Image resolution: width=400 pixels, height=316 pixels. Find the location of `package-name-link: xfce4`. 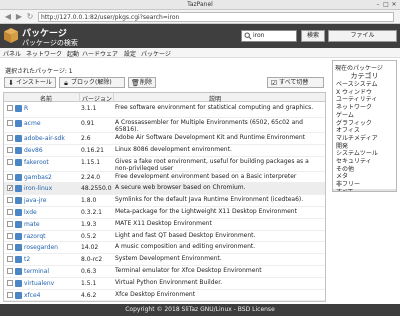

package-name-link: xfce4 is located at coordinates (32, 295).